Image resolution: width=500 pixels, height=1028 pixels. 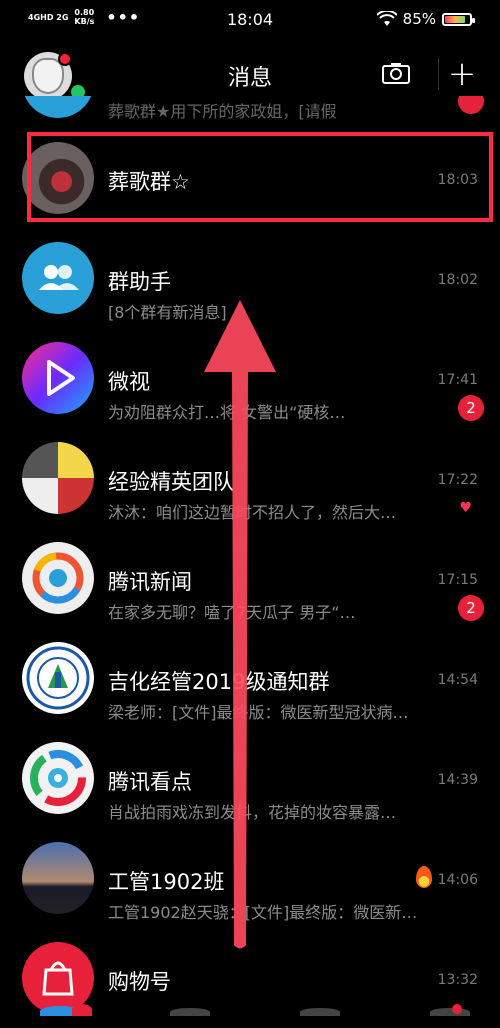 What do you see at coordinates (457, 380) in the screenshot?
I see `chat-time: 17:41` at bounding box center [457, 380].